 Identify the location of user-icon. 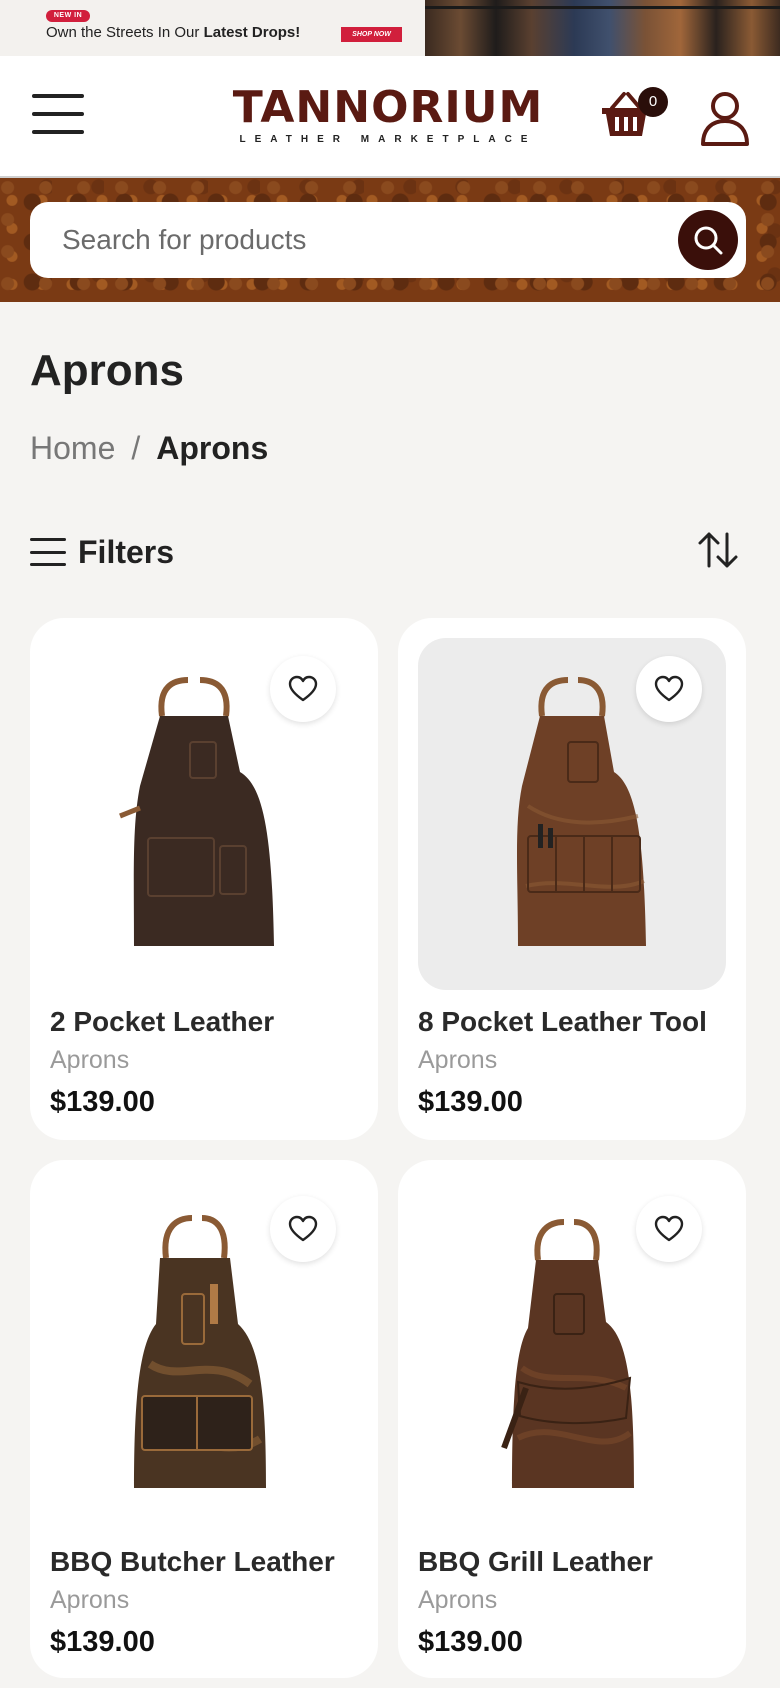
(725, 119).